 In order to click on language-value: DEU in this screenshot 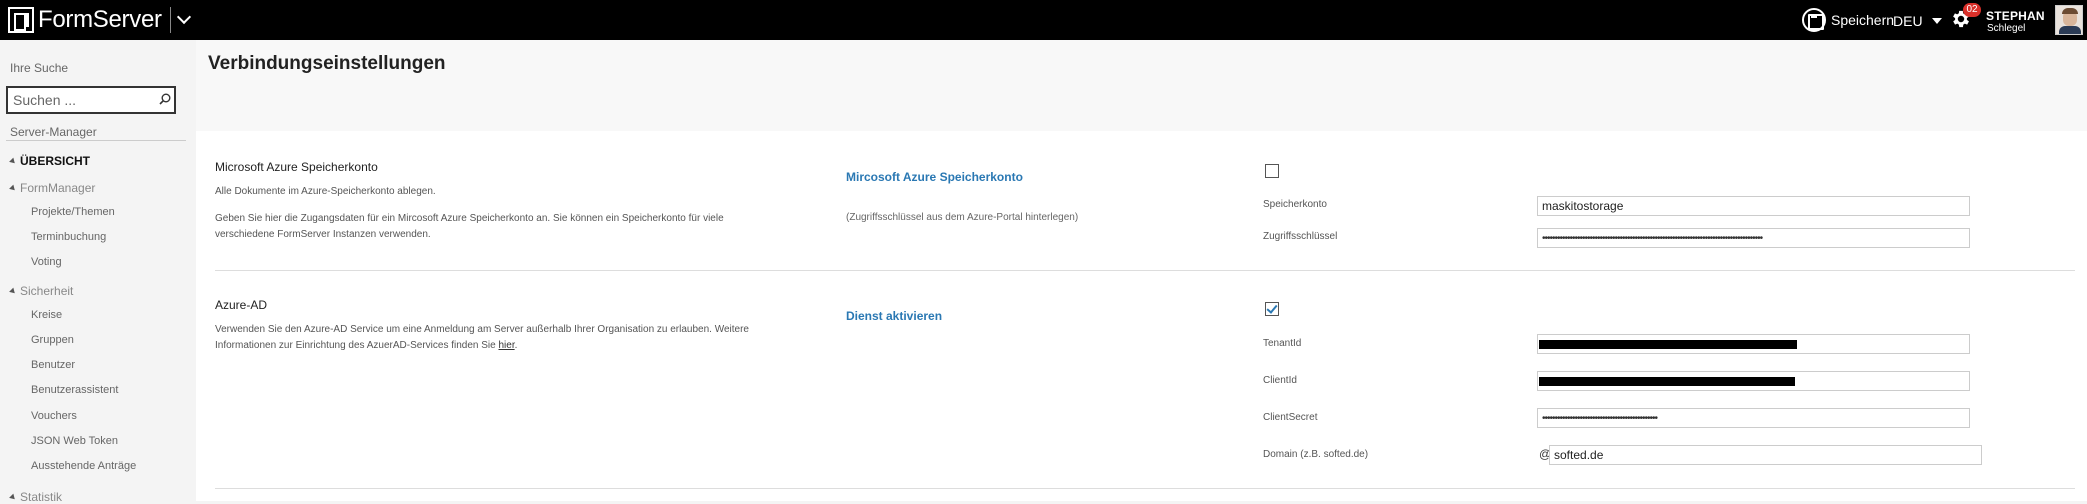, I will do `click(1908, 21)`.